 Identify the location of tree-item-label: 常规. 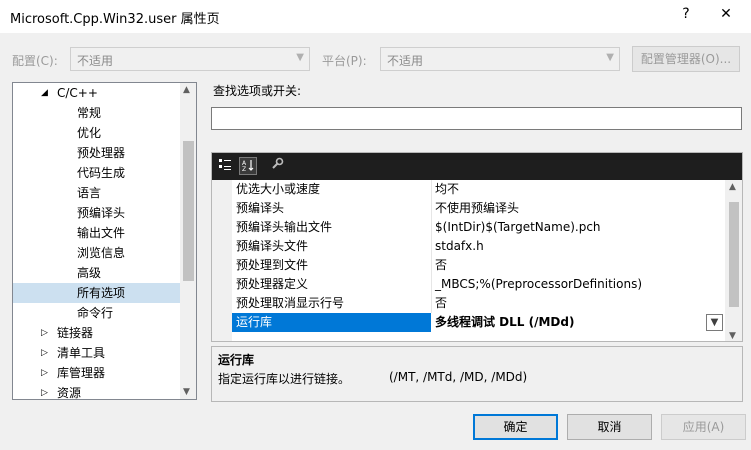
(89, 113).